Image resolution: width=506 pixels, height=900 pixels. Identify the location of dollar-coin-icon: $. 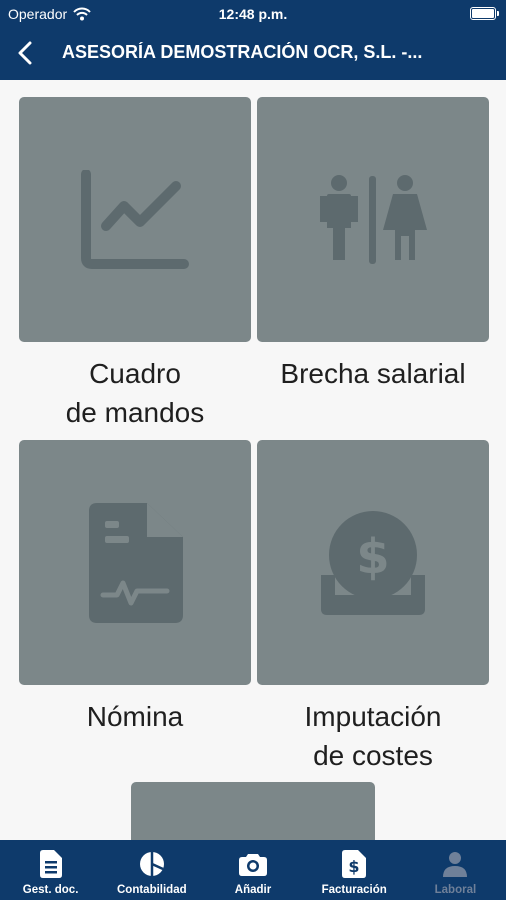
(373, 562).